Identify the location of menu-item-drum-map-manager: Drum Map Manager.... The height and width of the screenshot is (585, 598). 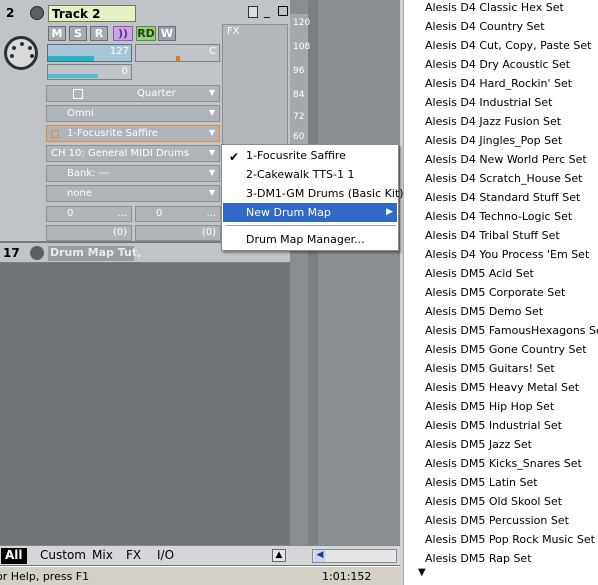
(310, 239).